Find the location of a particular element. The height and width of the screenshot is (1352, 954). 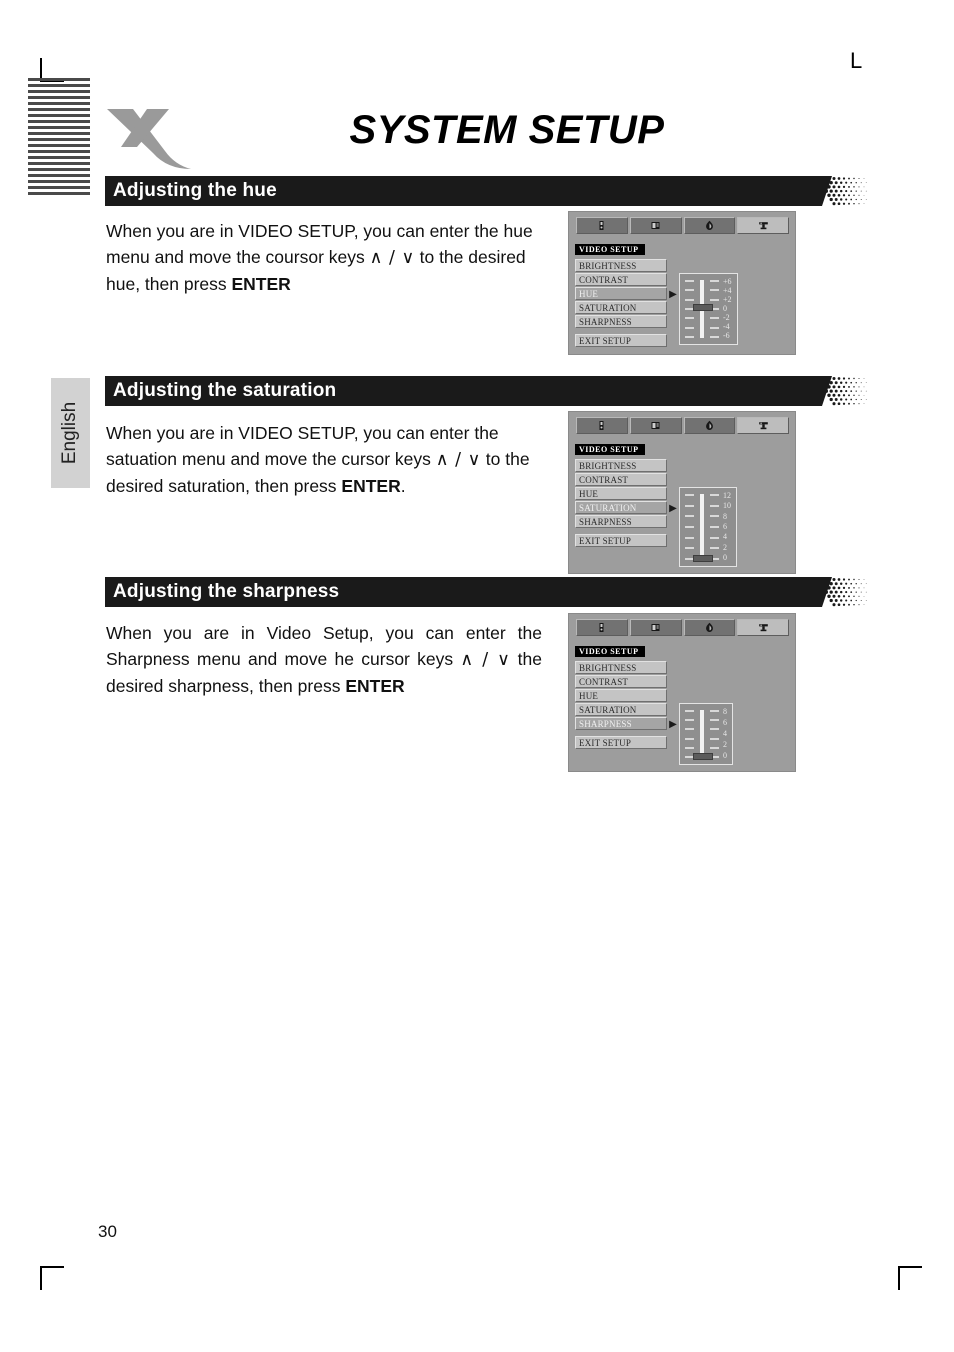

scale-rail is located at coordinates (703, 309).